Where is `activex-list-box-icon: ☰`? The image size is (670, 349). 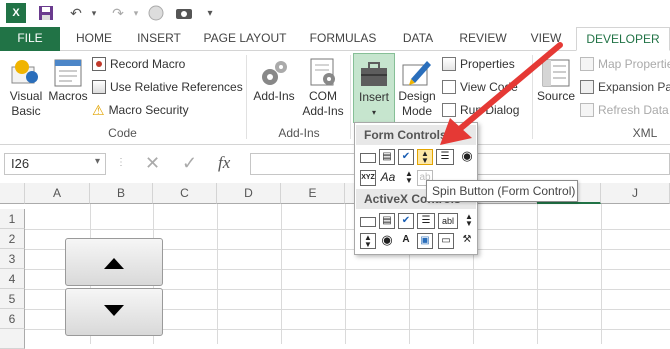
activex-list-box-icon: ☰ is located at coordinates (426, 221).